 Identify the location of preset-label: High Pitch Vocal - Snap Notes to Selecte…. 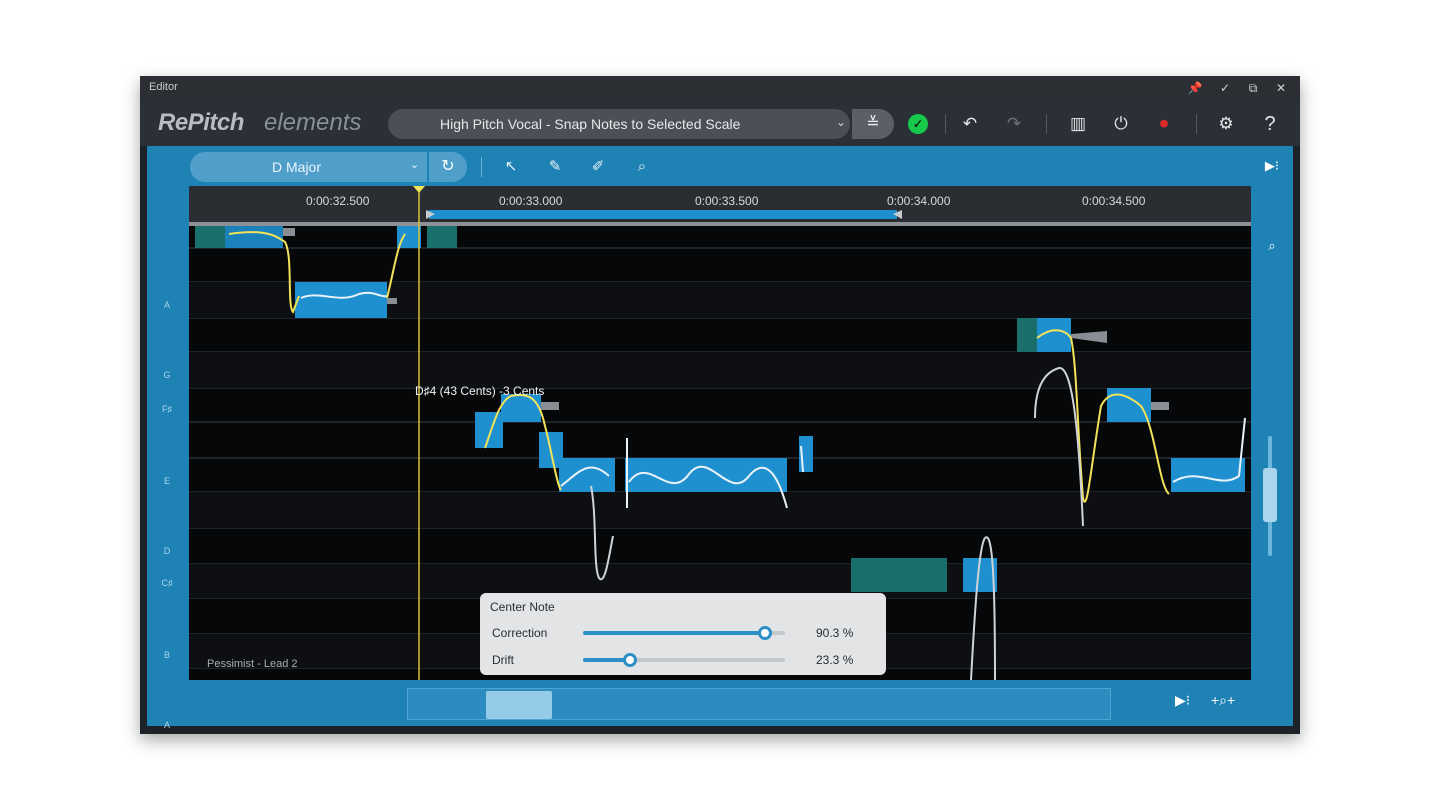
(590, 124).